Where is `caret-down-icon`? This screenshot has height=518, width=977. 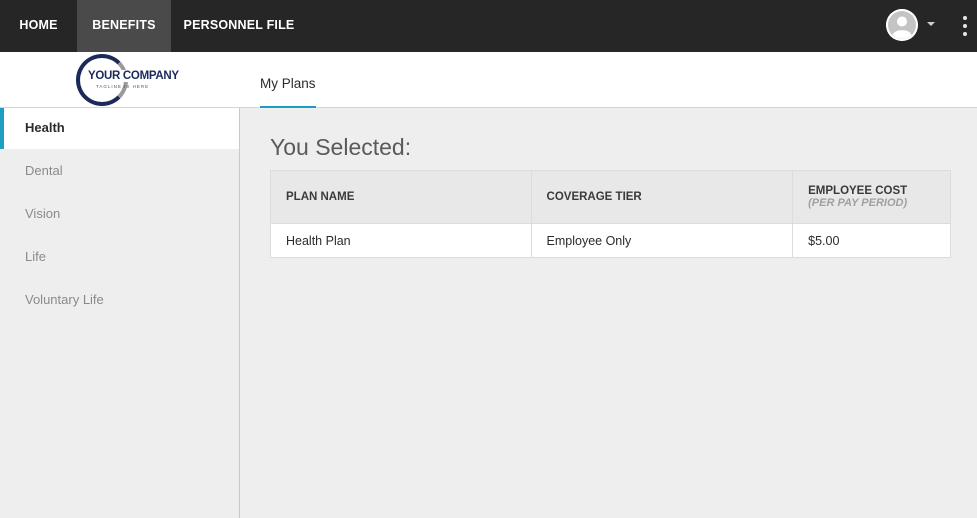 caret-down-icon is located at coordinates (931, 24).